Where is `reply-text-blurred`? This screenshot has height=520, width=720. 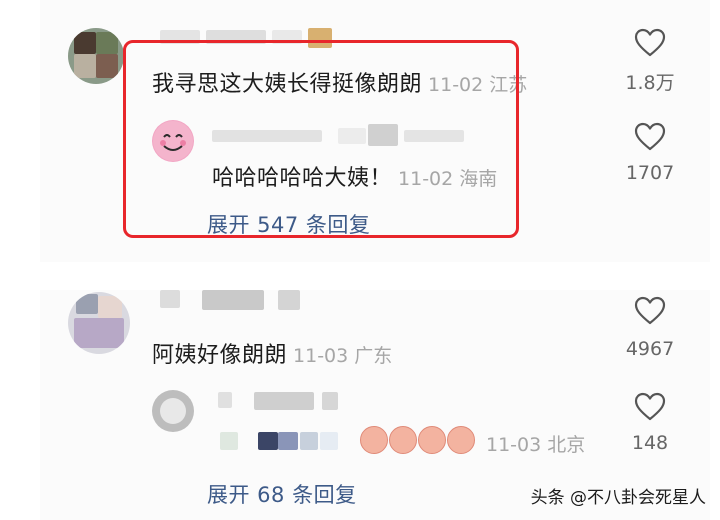
reply-text-blurred is located at coordinates (290, 441).